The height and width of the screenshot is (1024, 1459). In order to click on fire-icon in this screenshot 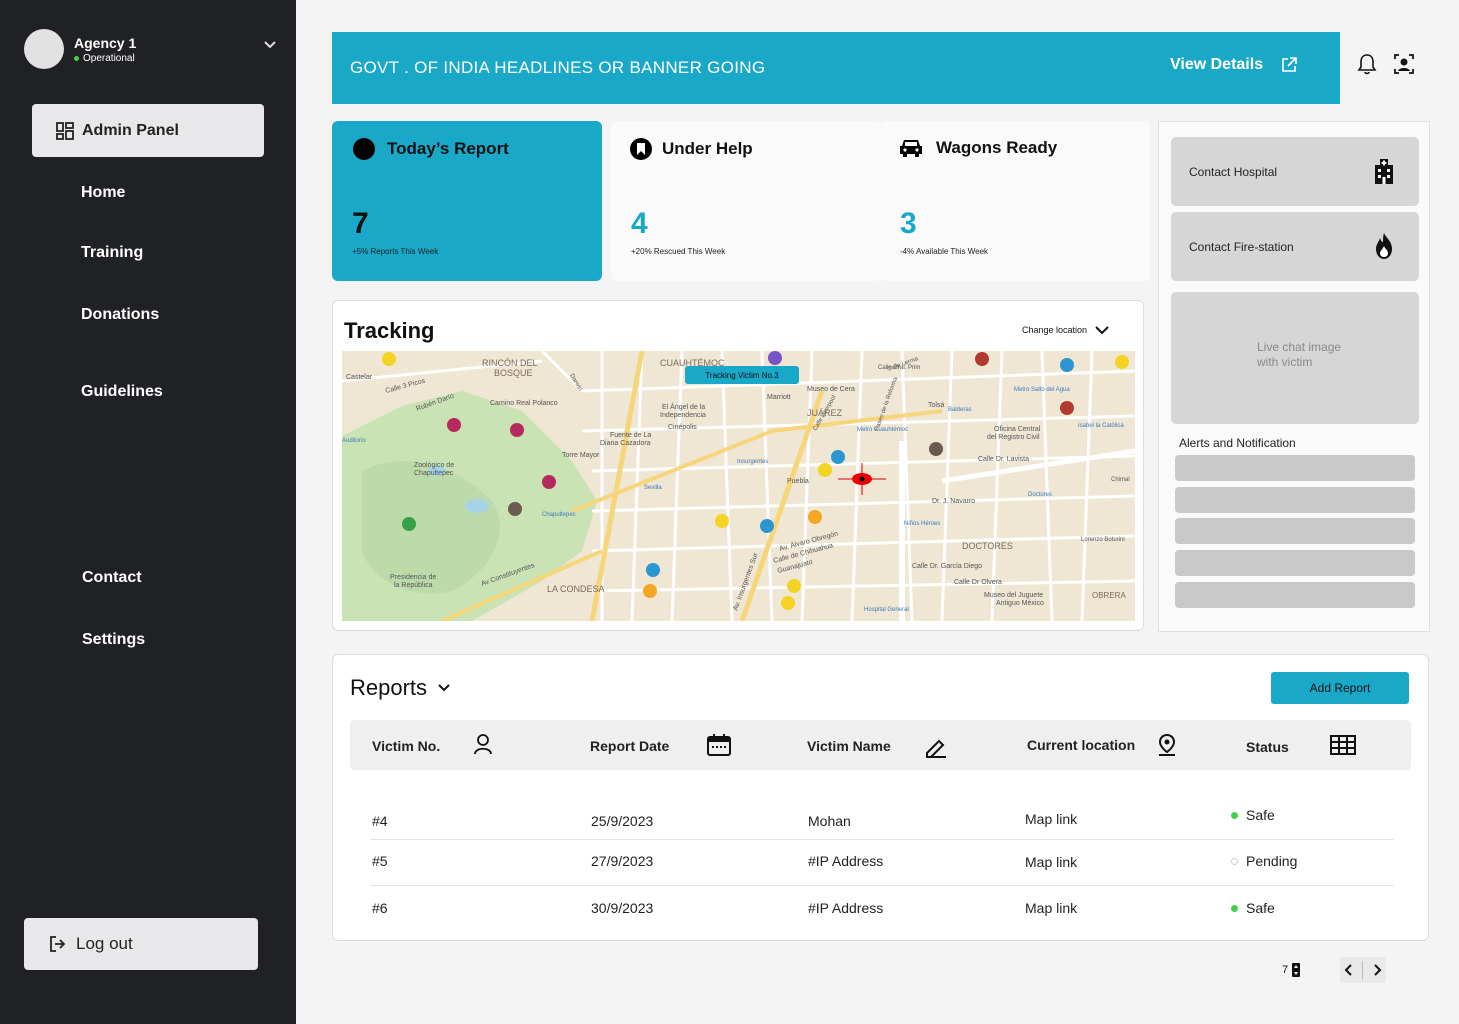, I will do `click(1384, 246)`.